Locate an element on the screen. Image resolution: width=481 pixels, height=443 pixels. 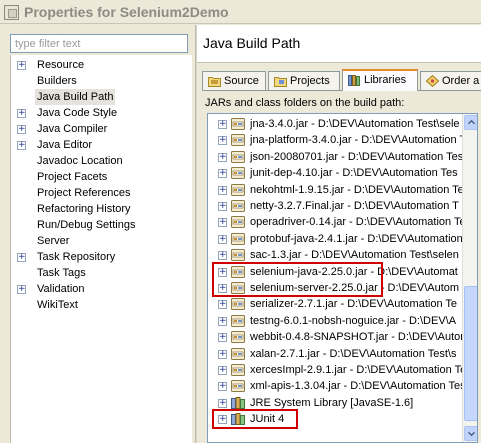
chevron-up-icon is located at coordinates (471, 122).